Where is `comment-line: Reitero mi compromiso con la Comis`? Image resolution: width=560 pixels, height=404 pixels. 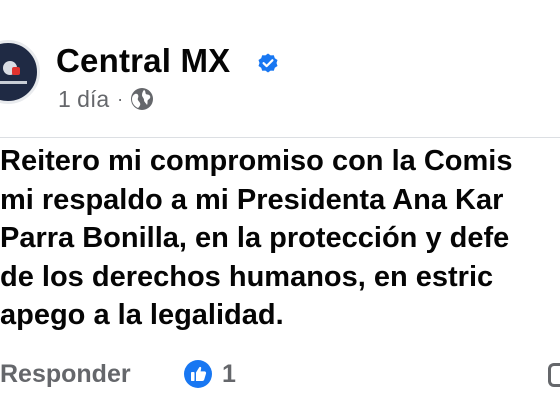 comment-line: Reitero mi compromiso con la Comis is located at coordinates (256, 161).